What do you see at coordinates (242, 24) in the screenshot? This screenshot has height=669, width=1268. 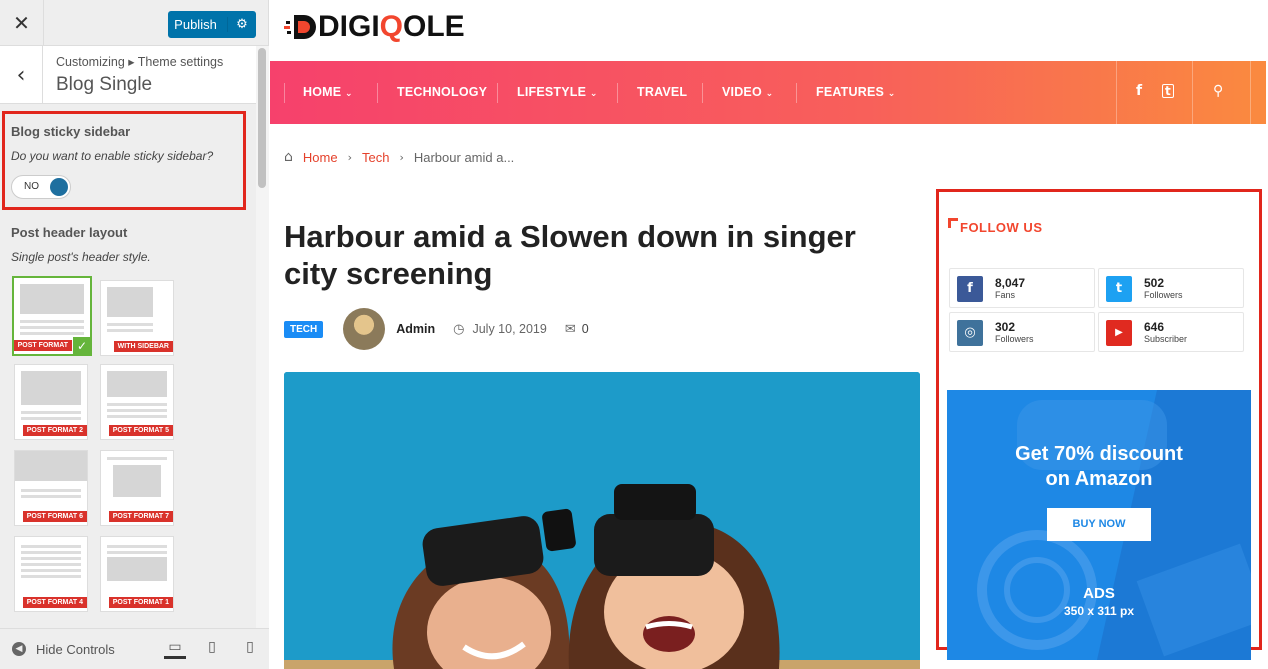 I see `gear-icon: ⚙` at bounding box center [242, 24].